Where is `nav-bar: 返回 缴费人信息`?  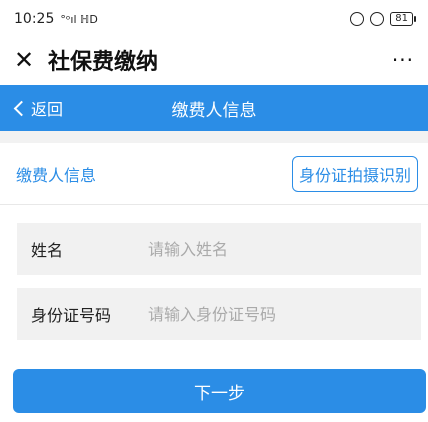
nav-bar: 返回 缴费人信息 is located at coordinates (214, 108).